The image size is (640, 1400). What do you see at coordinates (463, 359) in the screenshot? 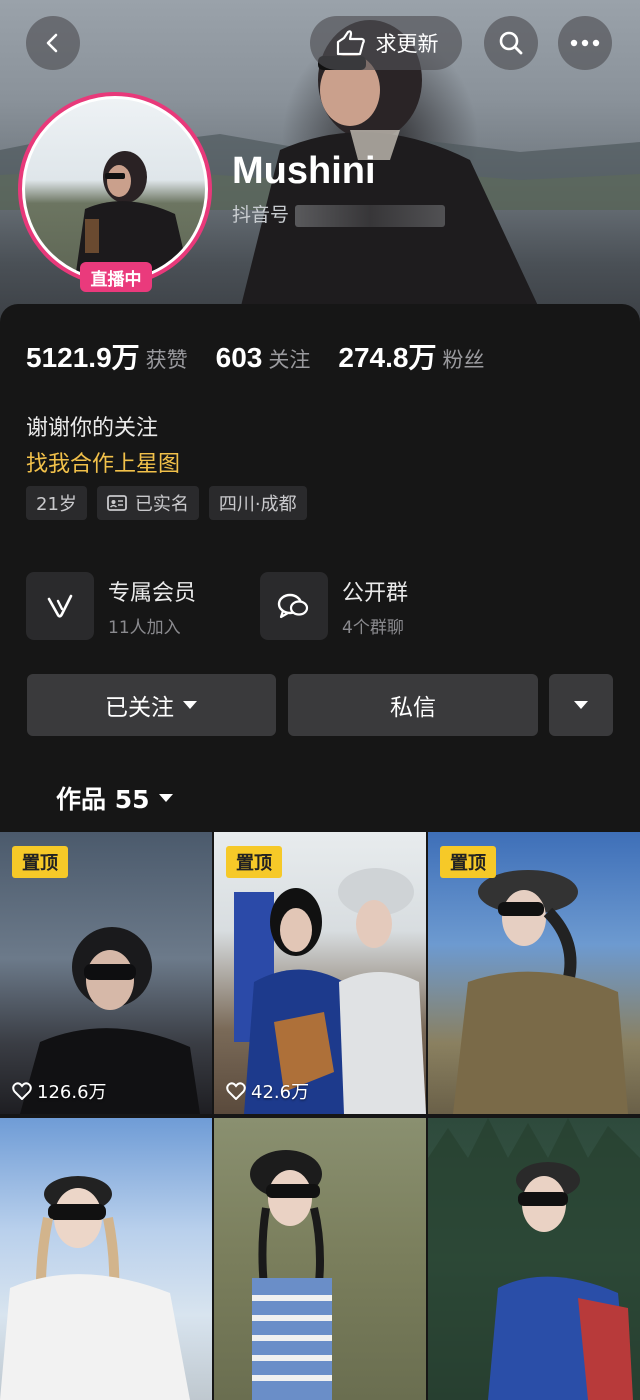
I see `followers-label: 粉丝` at bounding box center [463, 359].